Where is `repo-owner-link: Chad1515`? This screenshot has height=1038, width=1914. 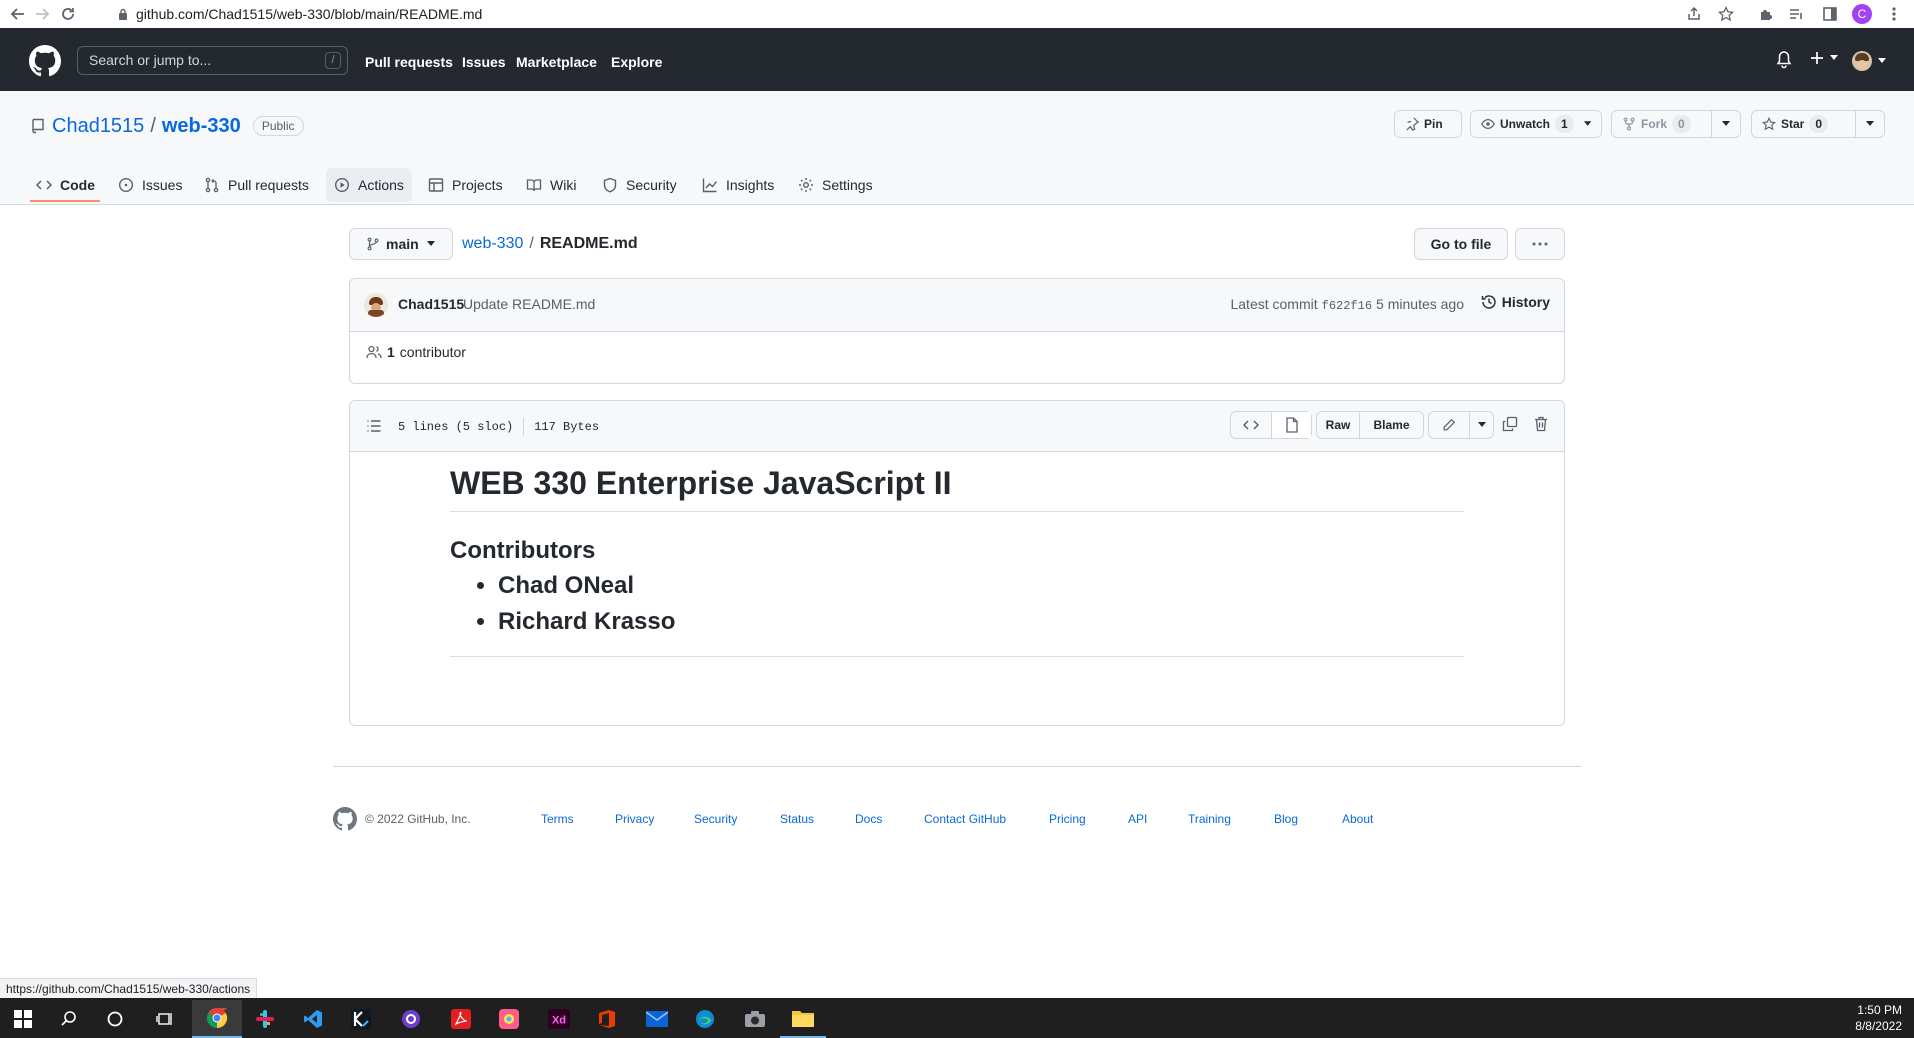
repo-owner-link: Chad1515 is located at coordinates (98, 126).